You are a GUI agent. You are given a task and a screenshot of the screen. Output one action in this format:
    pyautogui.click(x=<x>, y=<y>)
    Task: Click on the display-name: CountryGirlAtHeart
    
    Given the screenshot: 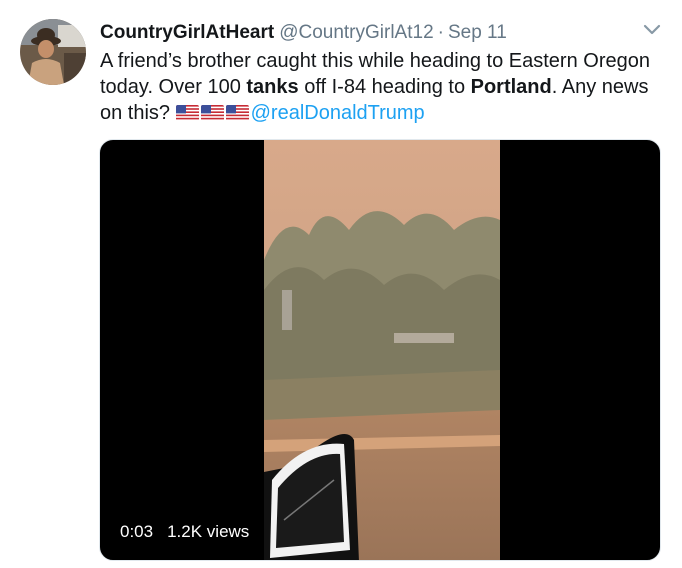 What is the action you would take?
    pyautogui.click(x=187, y=32)
    